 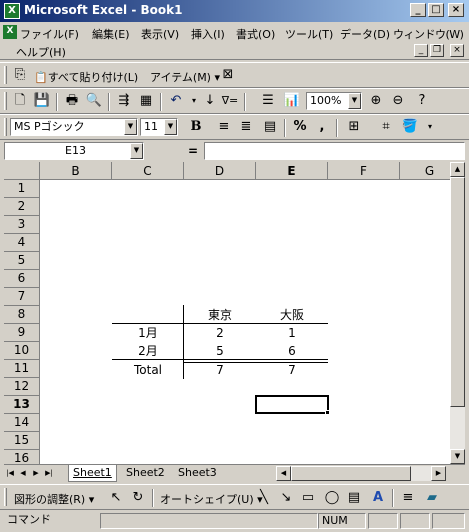 What do you see at coordinates (292, 315) in the screenshot?
I see `cell-e8: 大阪` at bounding box center [292, 315].